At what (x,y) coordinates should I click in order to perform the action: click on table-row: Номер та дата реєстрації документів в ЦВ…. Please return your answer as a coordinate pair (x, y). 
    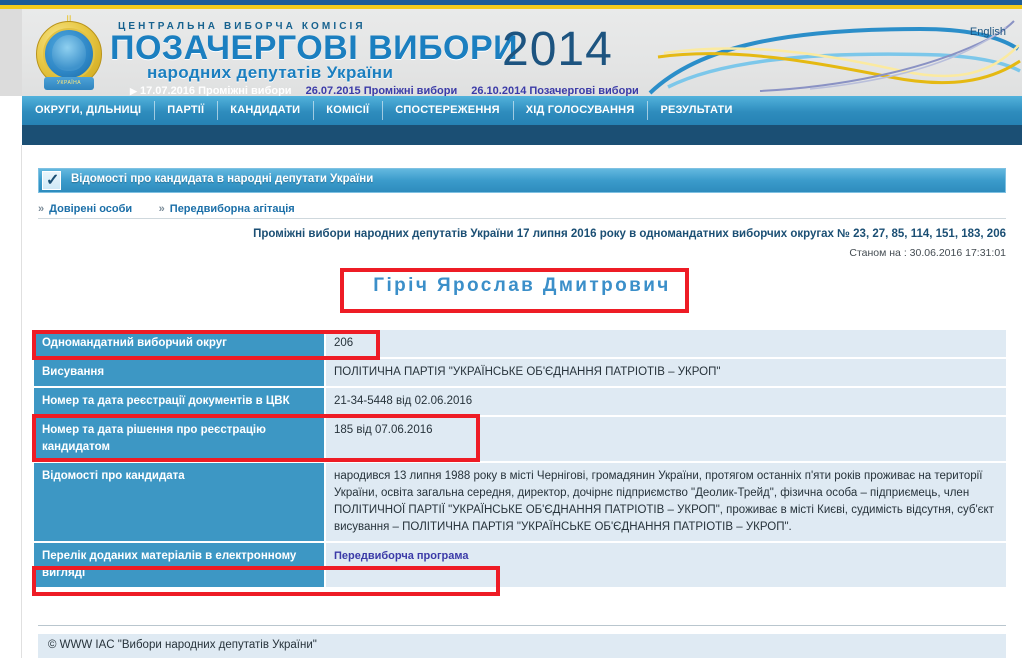
    Looking at the image, I should click on (520, 401).